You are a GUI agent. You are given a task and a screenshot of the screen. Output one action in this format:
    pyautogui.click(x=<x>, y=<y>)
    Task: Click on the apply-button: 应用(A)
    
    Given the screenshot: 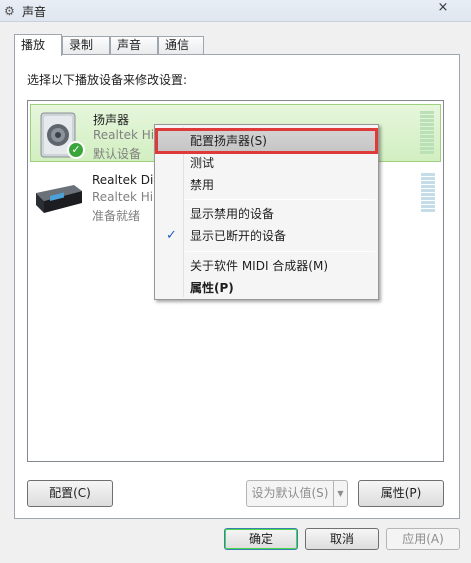 What is the action you would take?
    pyautogui.click(x=423, y=539)
    